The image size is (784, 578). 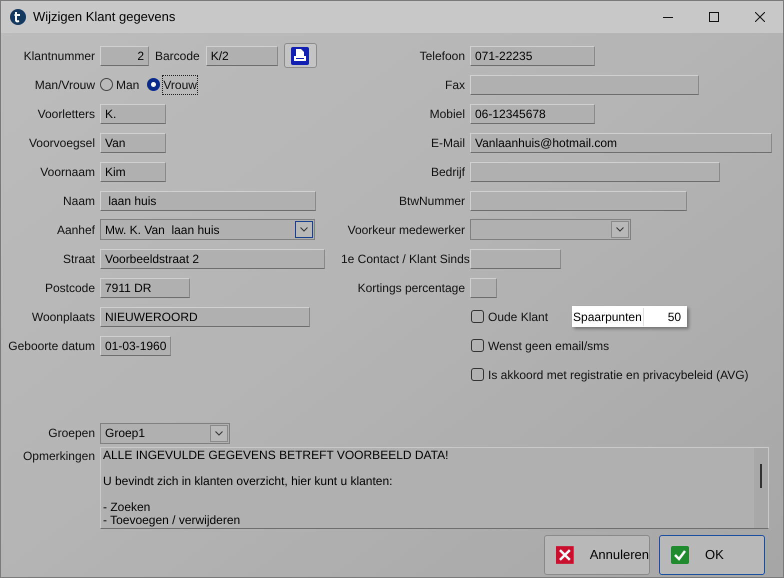 What do you see at coordinates (70, 288) in the screenshot?
I see `field-label: Postcode` at bounding box center [70, 288].